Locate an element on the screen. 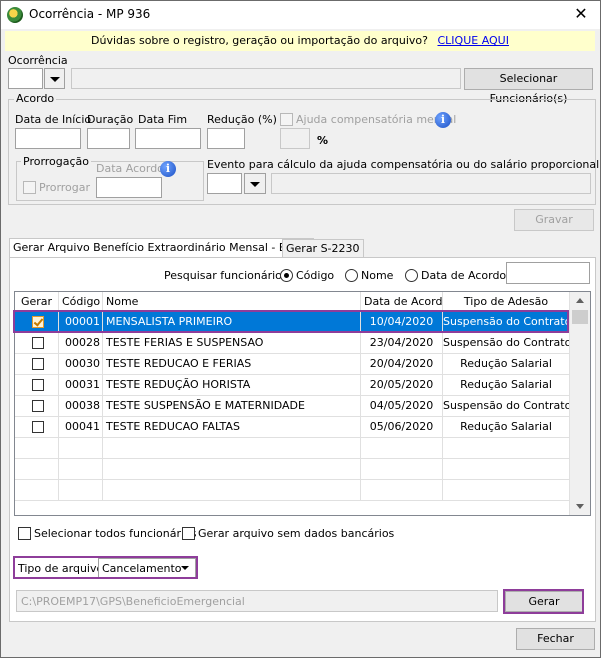 This screenshot has width=601, height=658. fechar-button: Fechar is located at coordinates (555, 639).